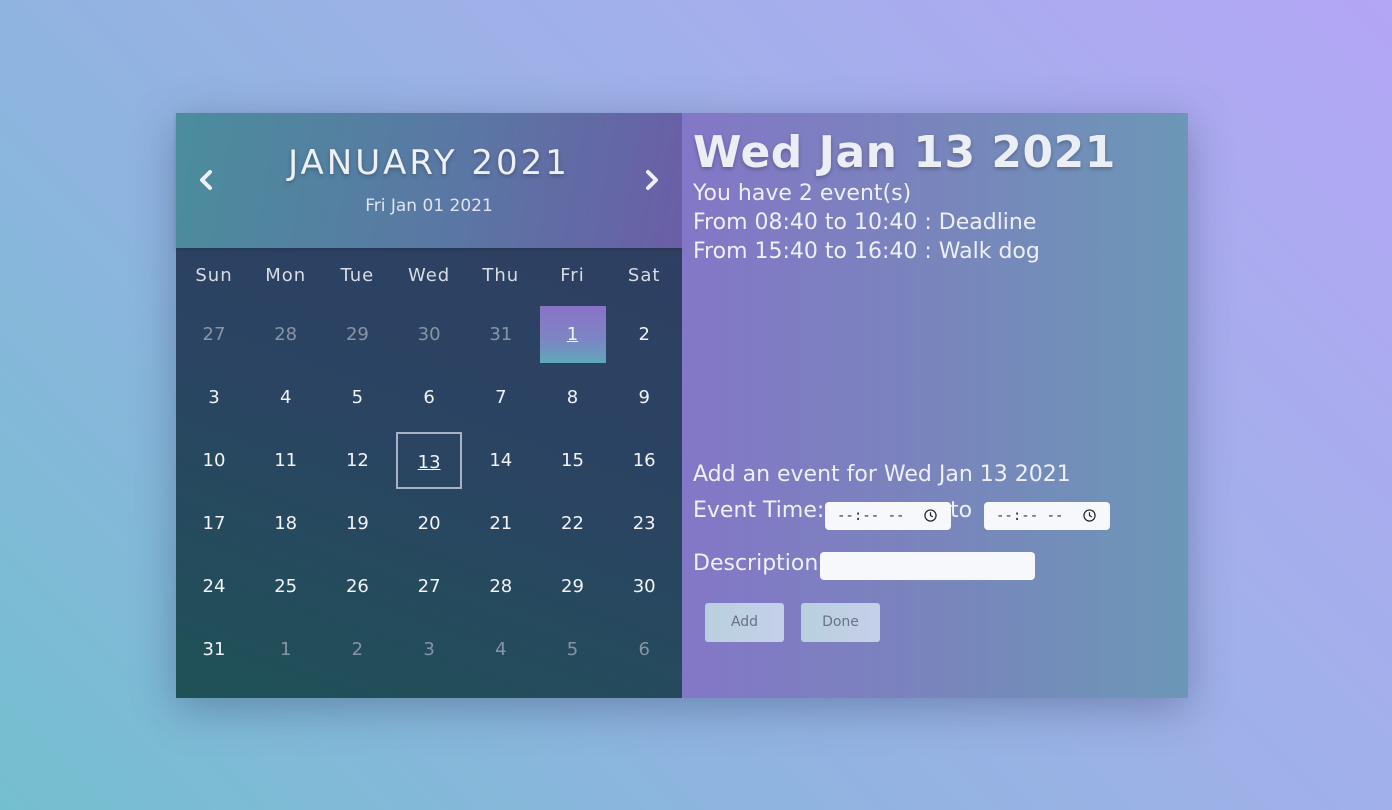 The image size is (1392, 810). Describe the element at coordinates (214, 523) in the screenshot. I see `day-cell: 17` at that location.